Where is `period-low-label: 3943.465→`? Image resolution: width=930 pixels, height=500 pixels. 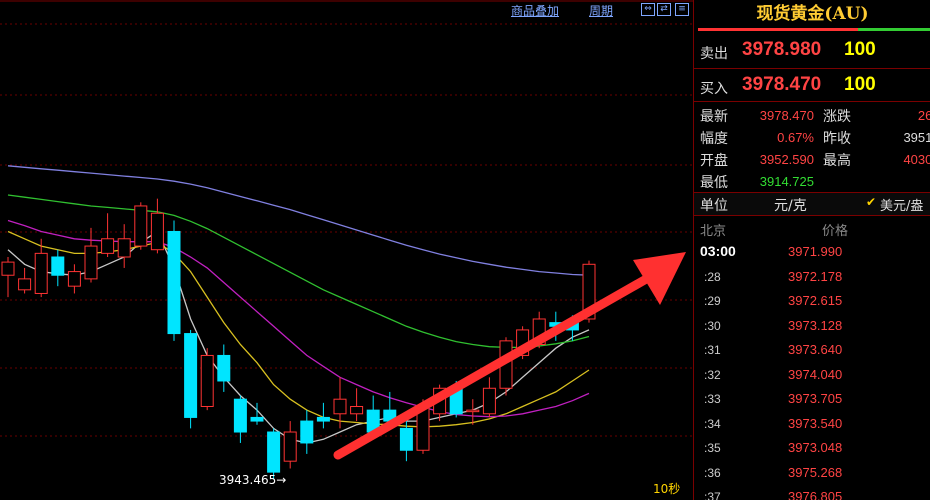 period-low-label: 3943.465→ is located at coordinates (253, 480).